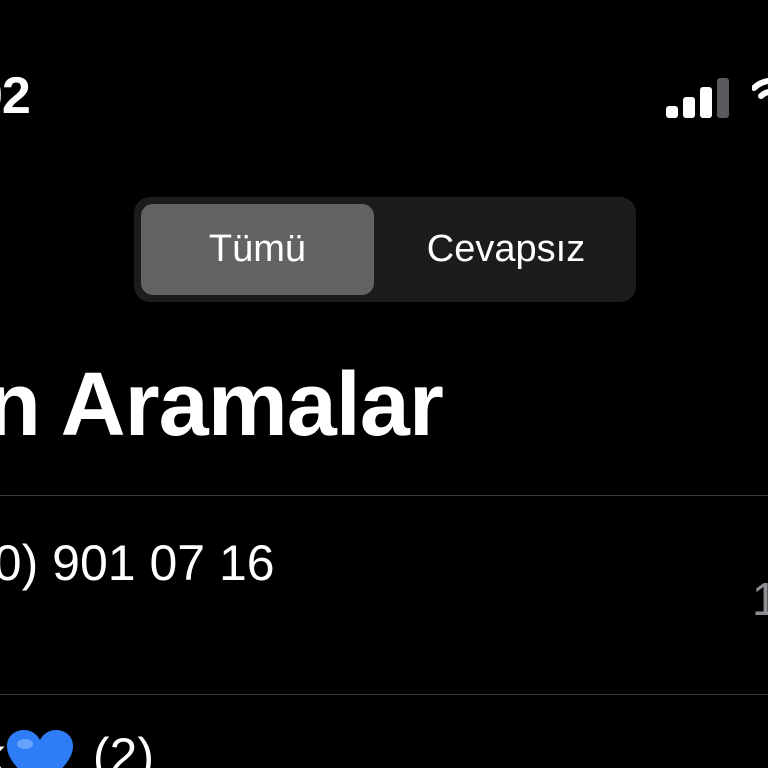 This screenshot has height=768, width=768. Describe the element at coordinates (384, 731) in the screenshot. I see `call-row: k (2)` at that location.